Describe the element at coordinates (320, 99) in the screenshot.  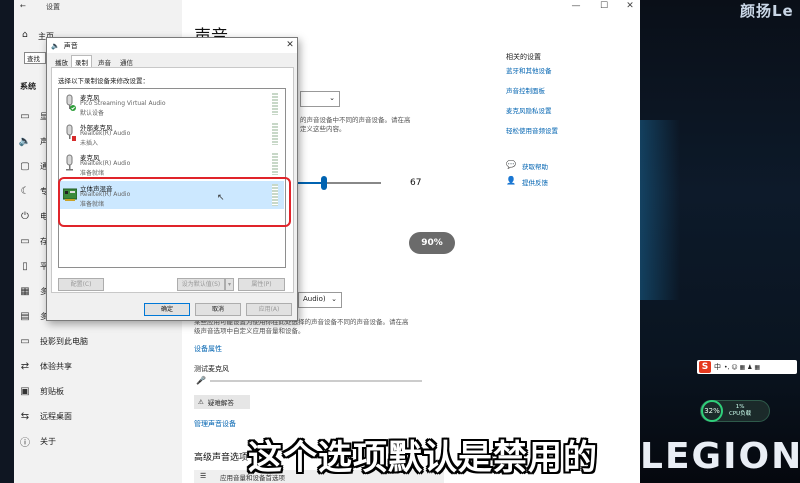
I see `output-device-dropdown: ⌄` at that location.